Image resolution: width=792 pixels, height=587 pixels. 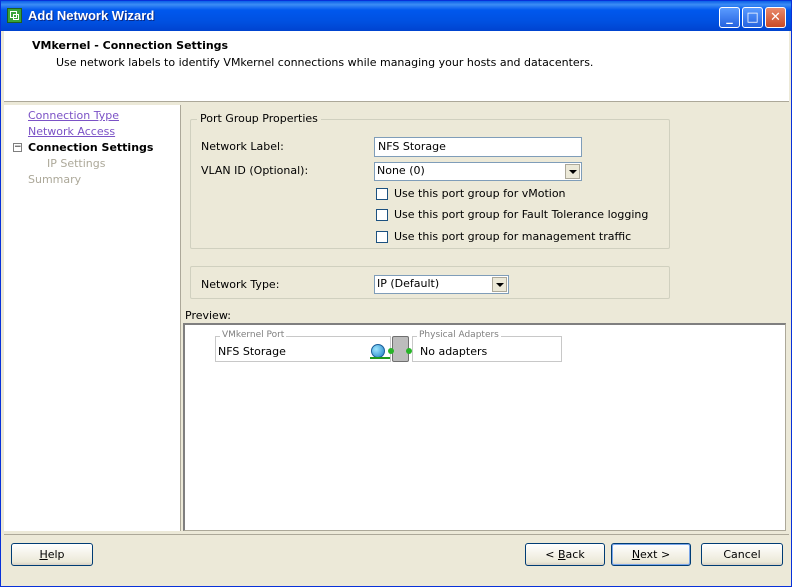 I want to click on switch-left-connector-icon, so click(x=391, y=351).